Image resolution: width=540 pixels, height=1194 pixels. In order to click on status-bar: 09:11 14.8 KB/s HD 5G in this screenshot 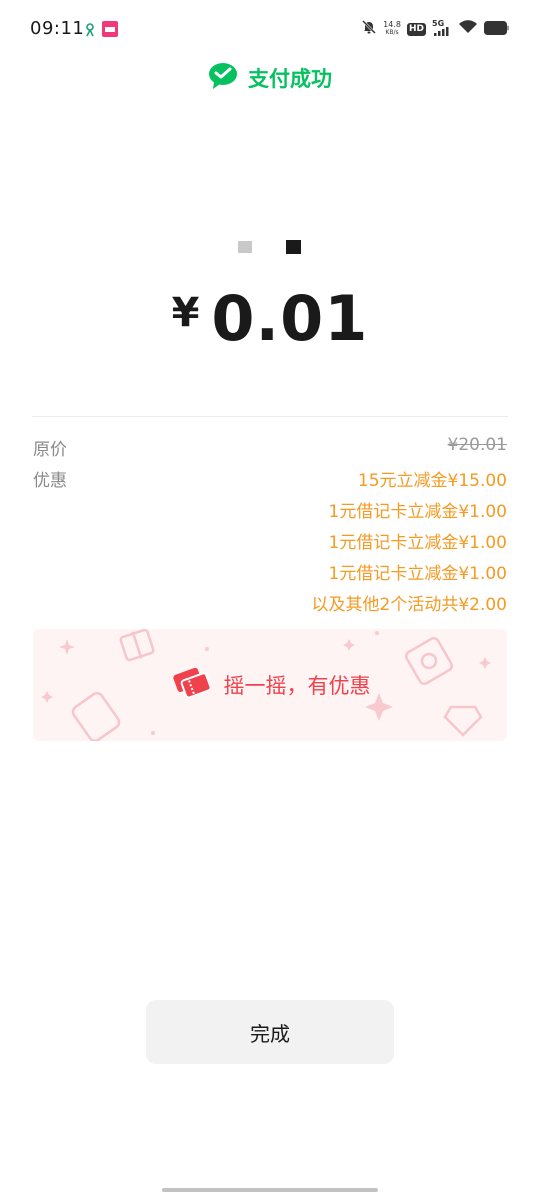, I will do `click(270, 29)`.